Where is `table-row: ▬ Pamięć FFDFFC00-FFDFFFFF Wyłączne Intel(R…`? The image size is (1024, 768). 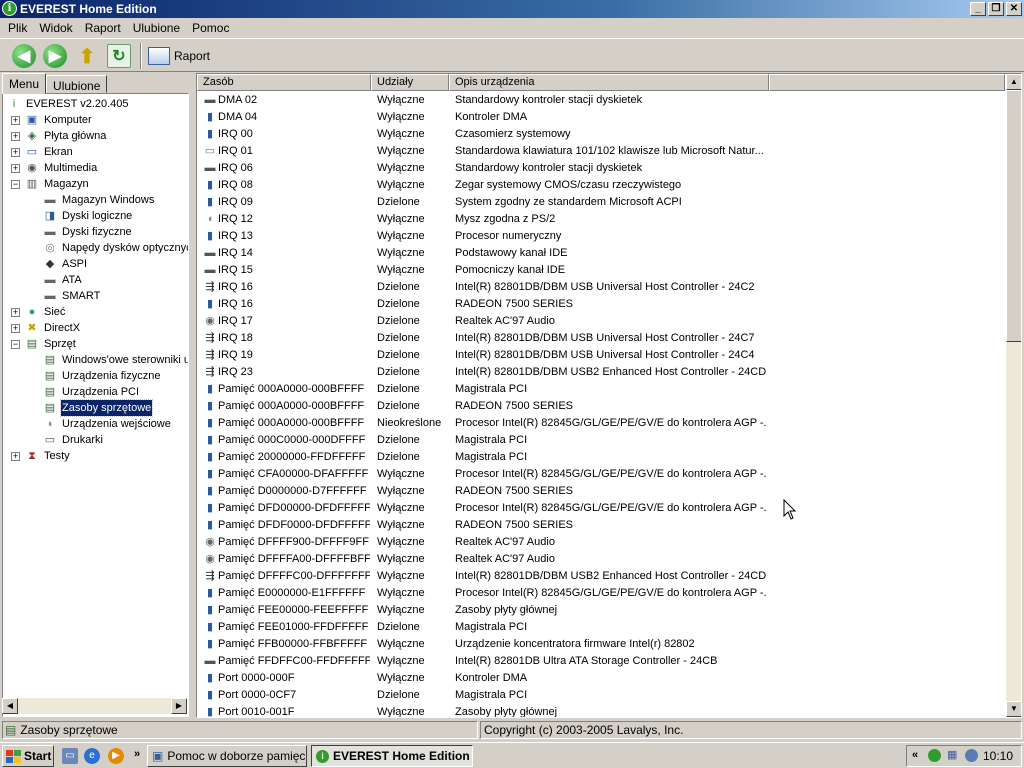
table-row: ▬ Pamięć FFDFFC00-FFDFFFFF Wyłączne Intel(R… is located at coordinates (601, 661).